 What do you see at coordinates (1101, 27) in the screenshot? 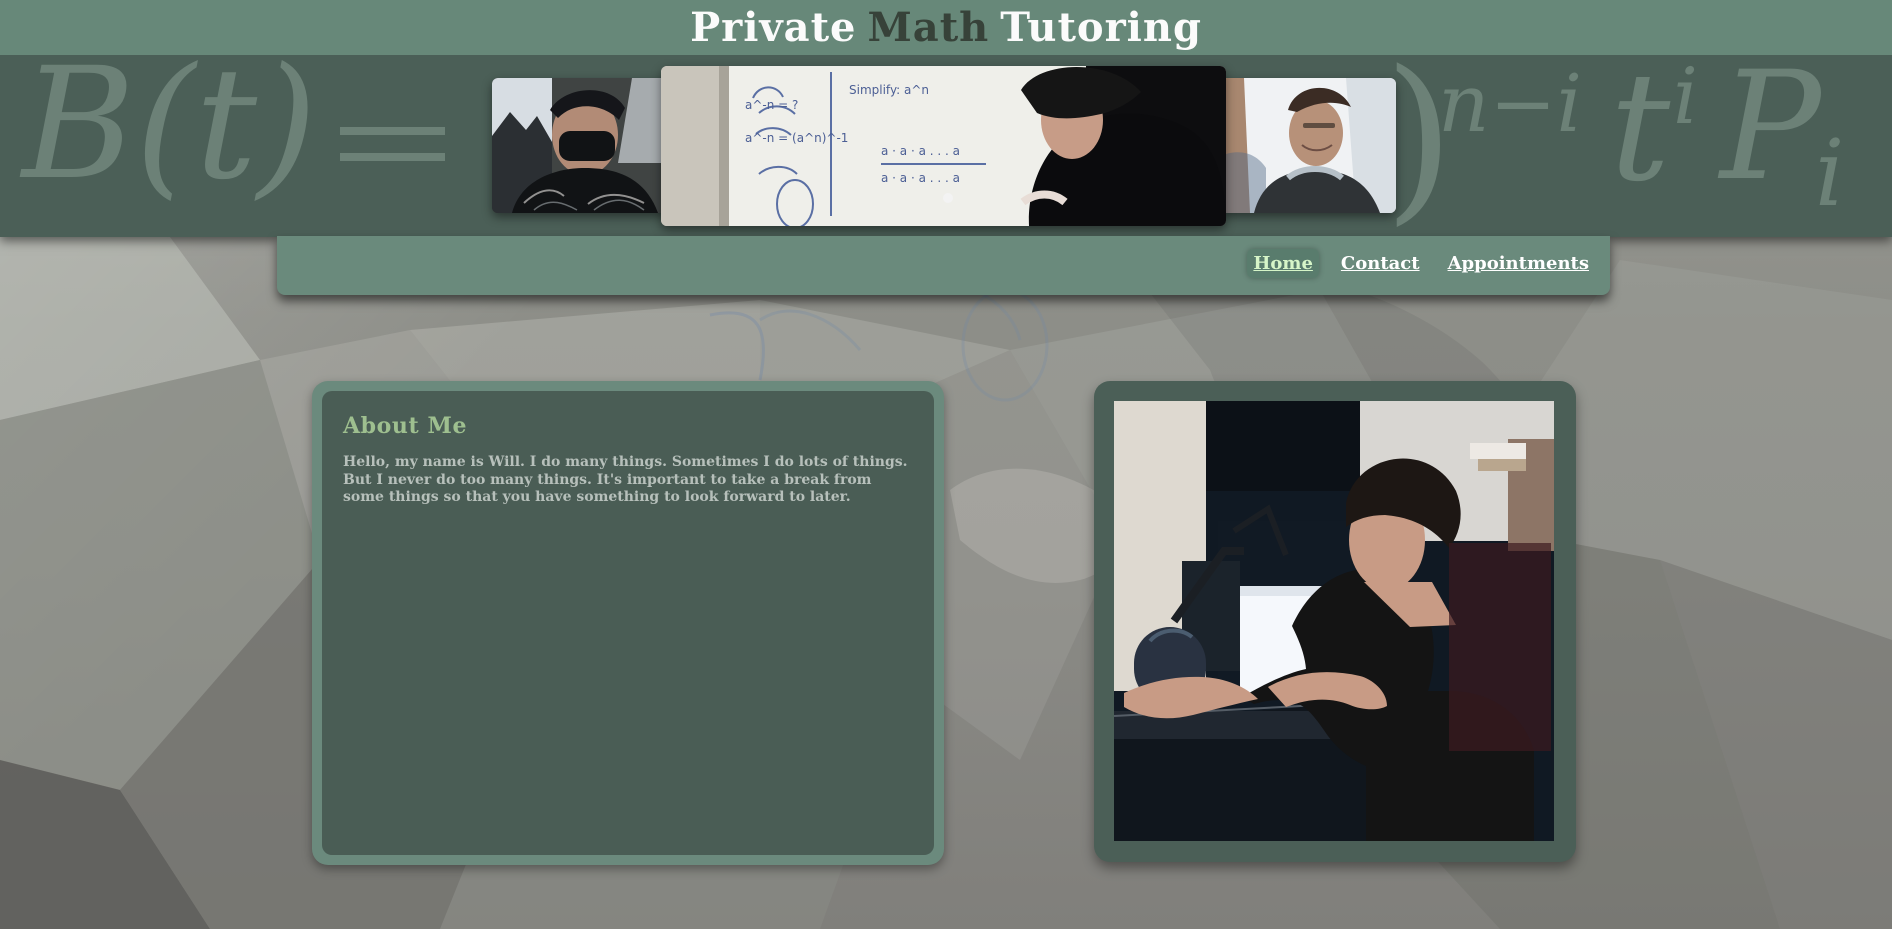
I see `site-title-tutoring: Tutoring` at bounding box center [1101, 27].